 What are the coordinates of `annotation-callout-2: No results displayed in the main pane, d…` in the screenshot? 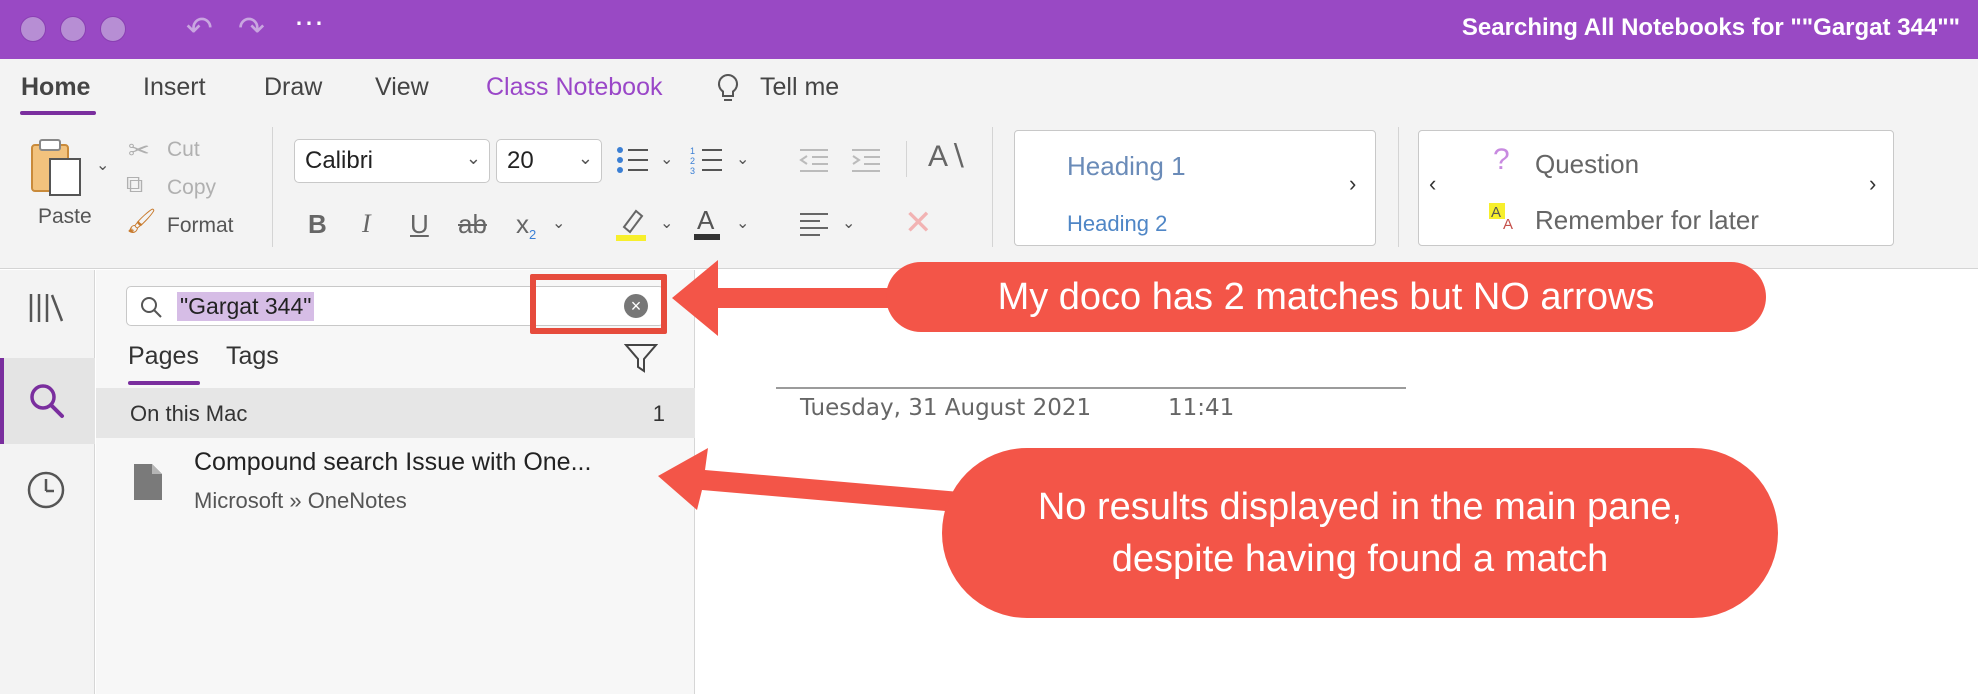 It's located at (1360, 533).